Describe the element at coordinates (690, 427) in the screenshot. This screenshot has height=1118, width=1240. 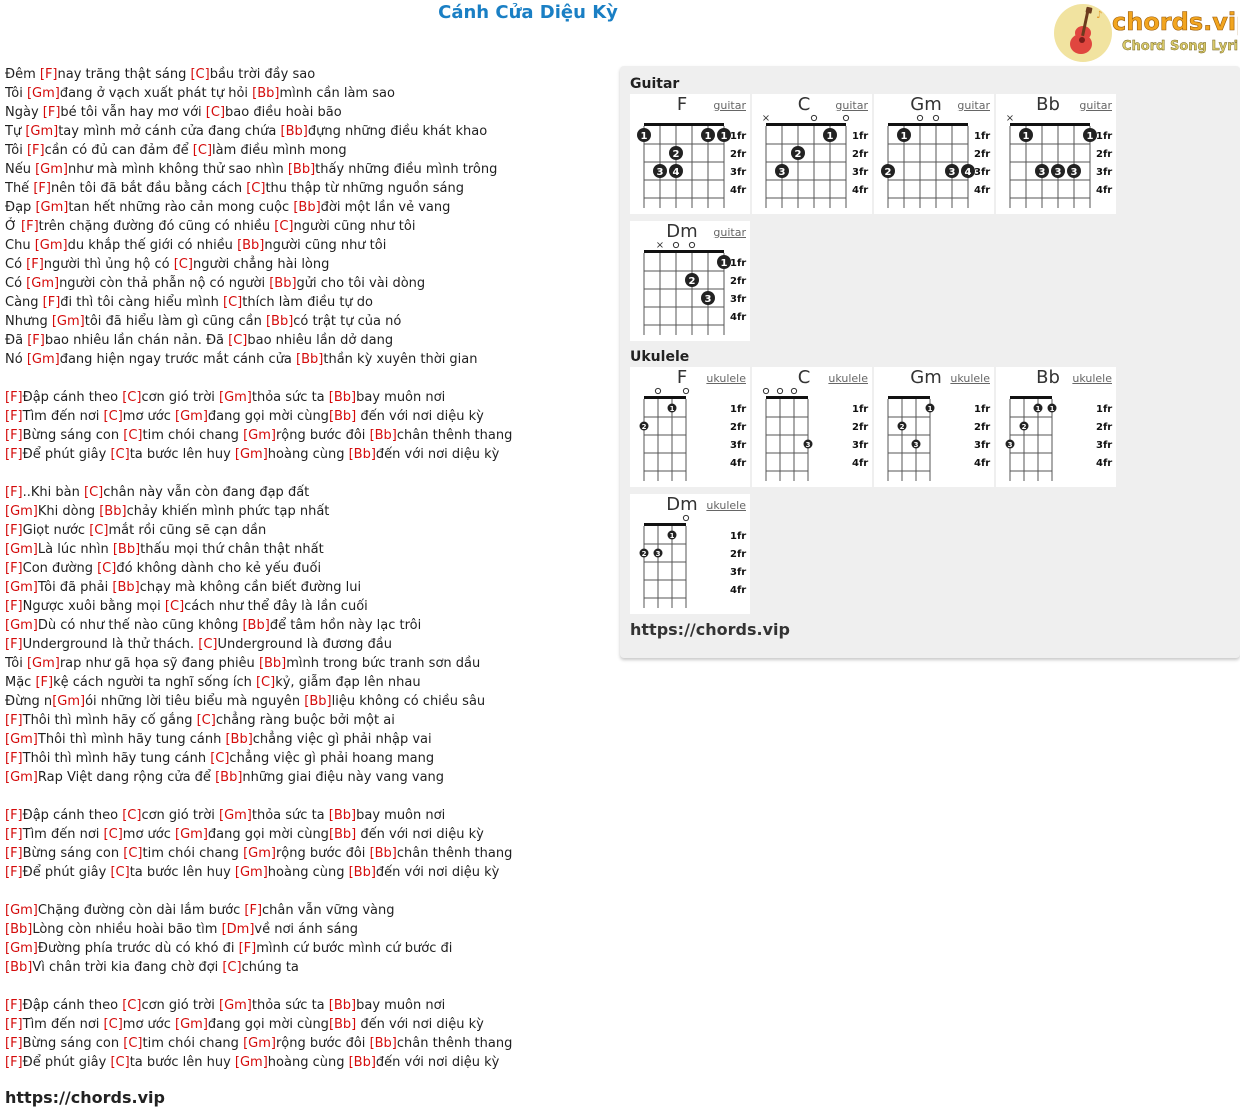
I see `ukulele-chord-card-f: Fukulele 1fr 2fr 3fr 4fr 2 1` at that location.